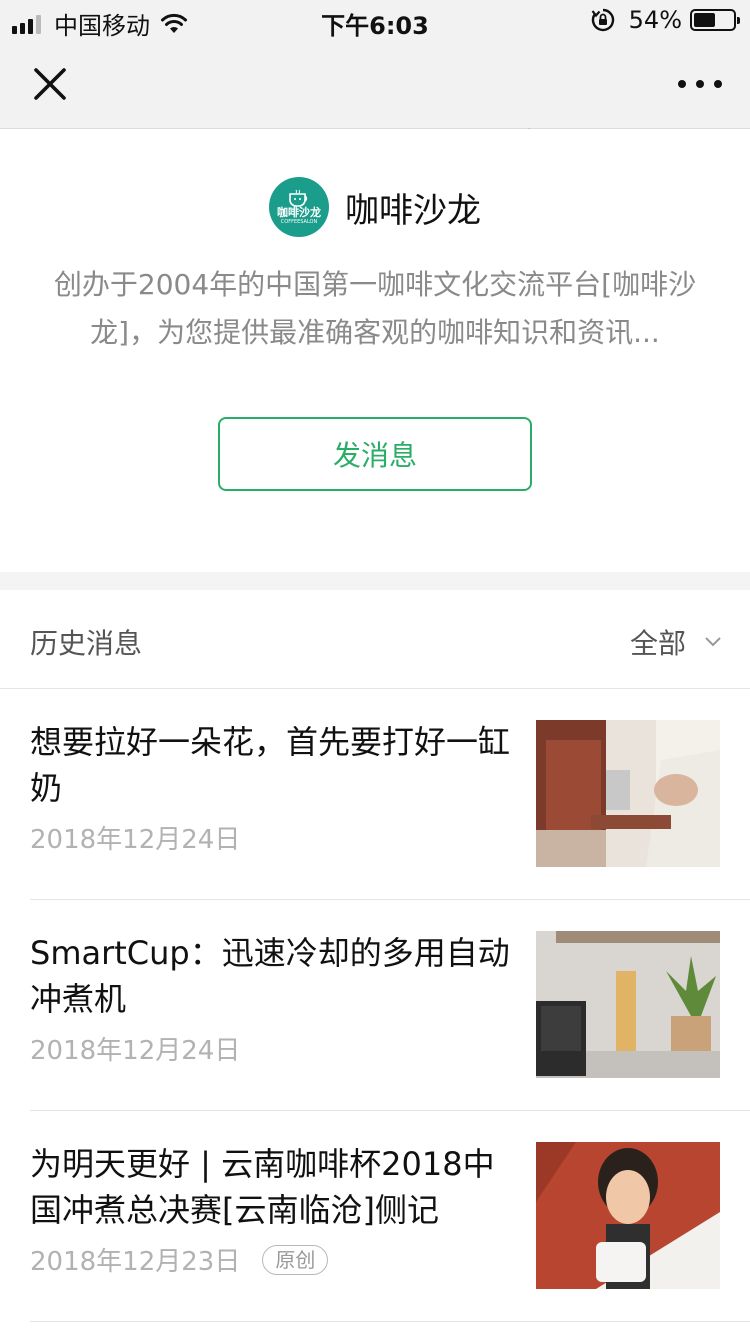 This screenshot has height=1334, width=750. I want to click on more-icon, so click(700, 84).